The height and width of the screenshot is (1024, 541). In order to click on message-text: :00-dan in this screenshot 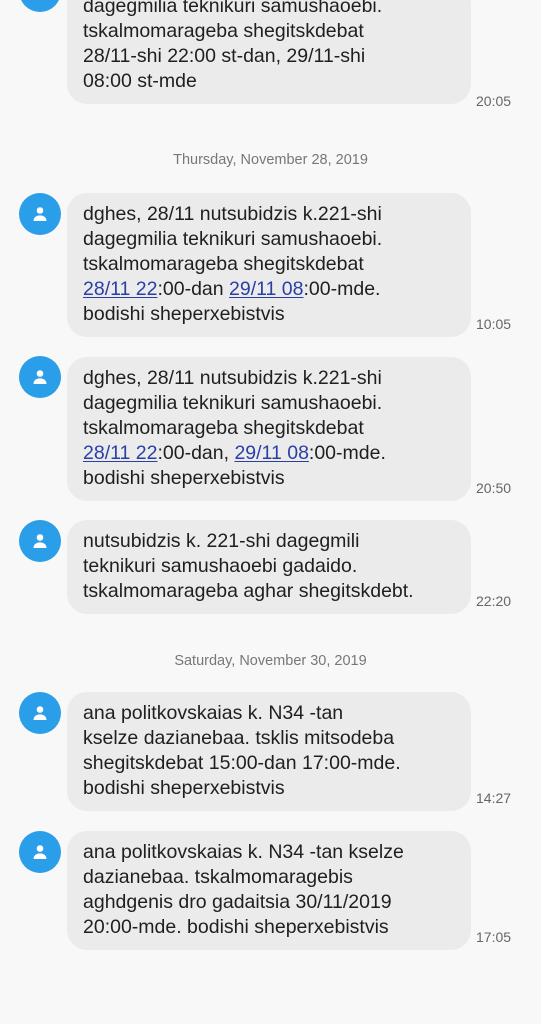, I will do `click(193, 289)`.